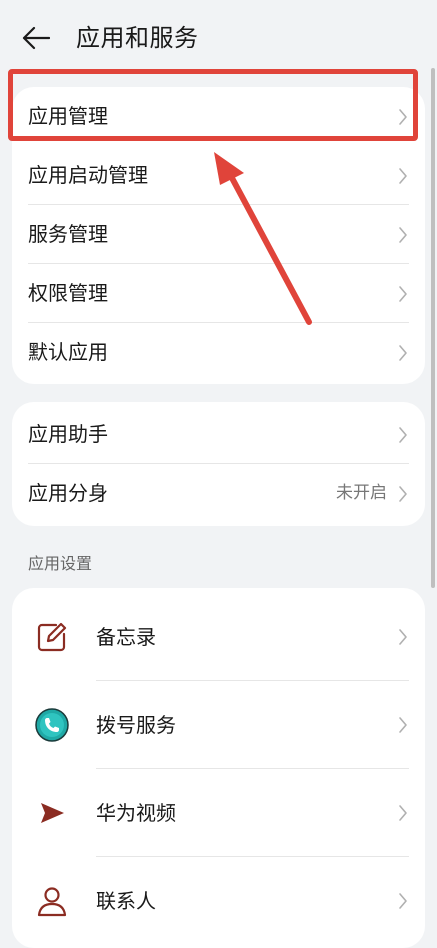 The image size is (437, 948). I want to click on app-item-label: 联系人, so click(126, 901).